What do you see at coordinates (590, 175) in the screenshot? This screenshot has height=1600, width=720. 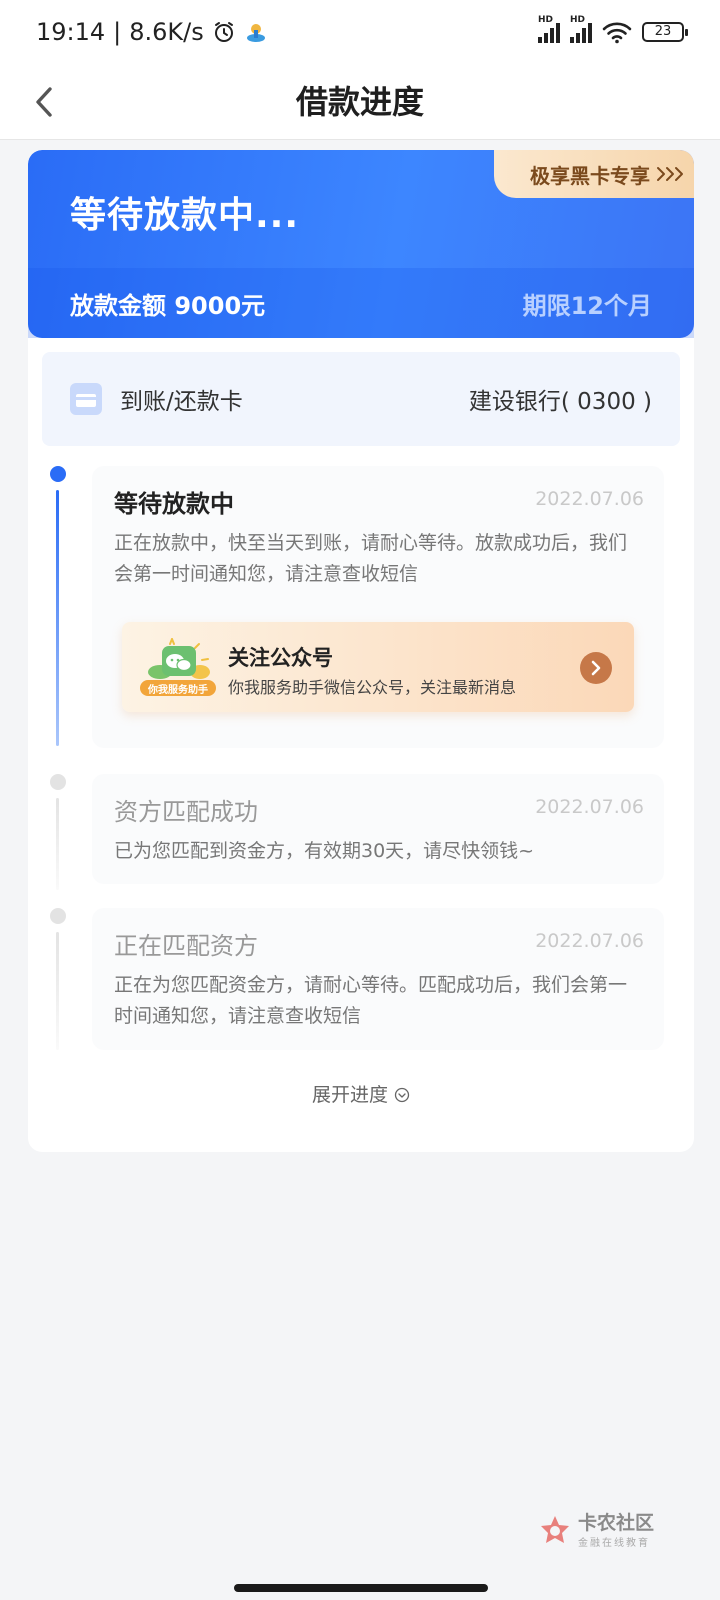 I see `black-card-badge-label: 极享黑卡专享` at bounding box center [590, 175].